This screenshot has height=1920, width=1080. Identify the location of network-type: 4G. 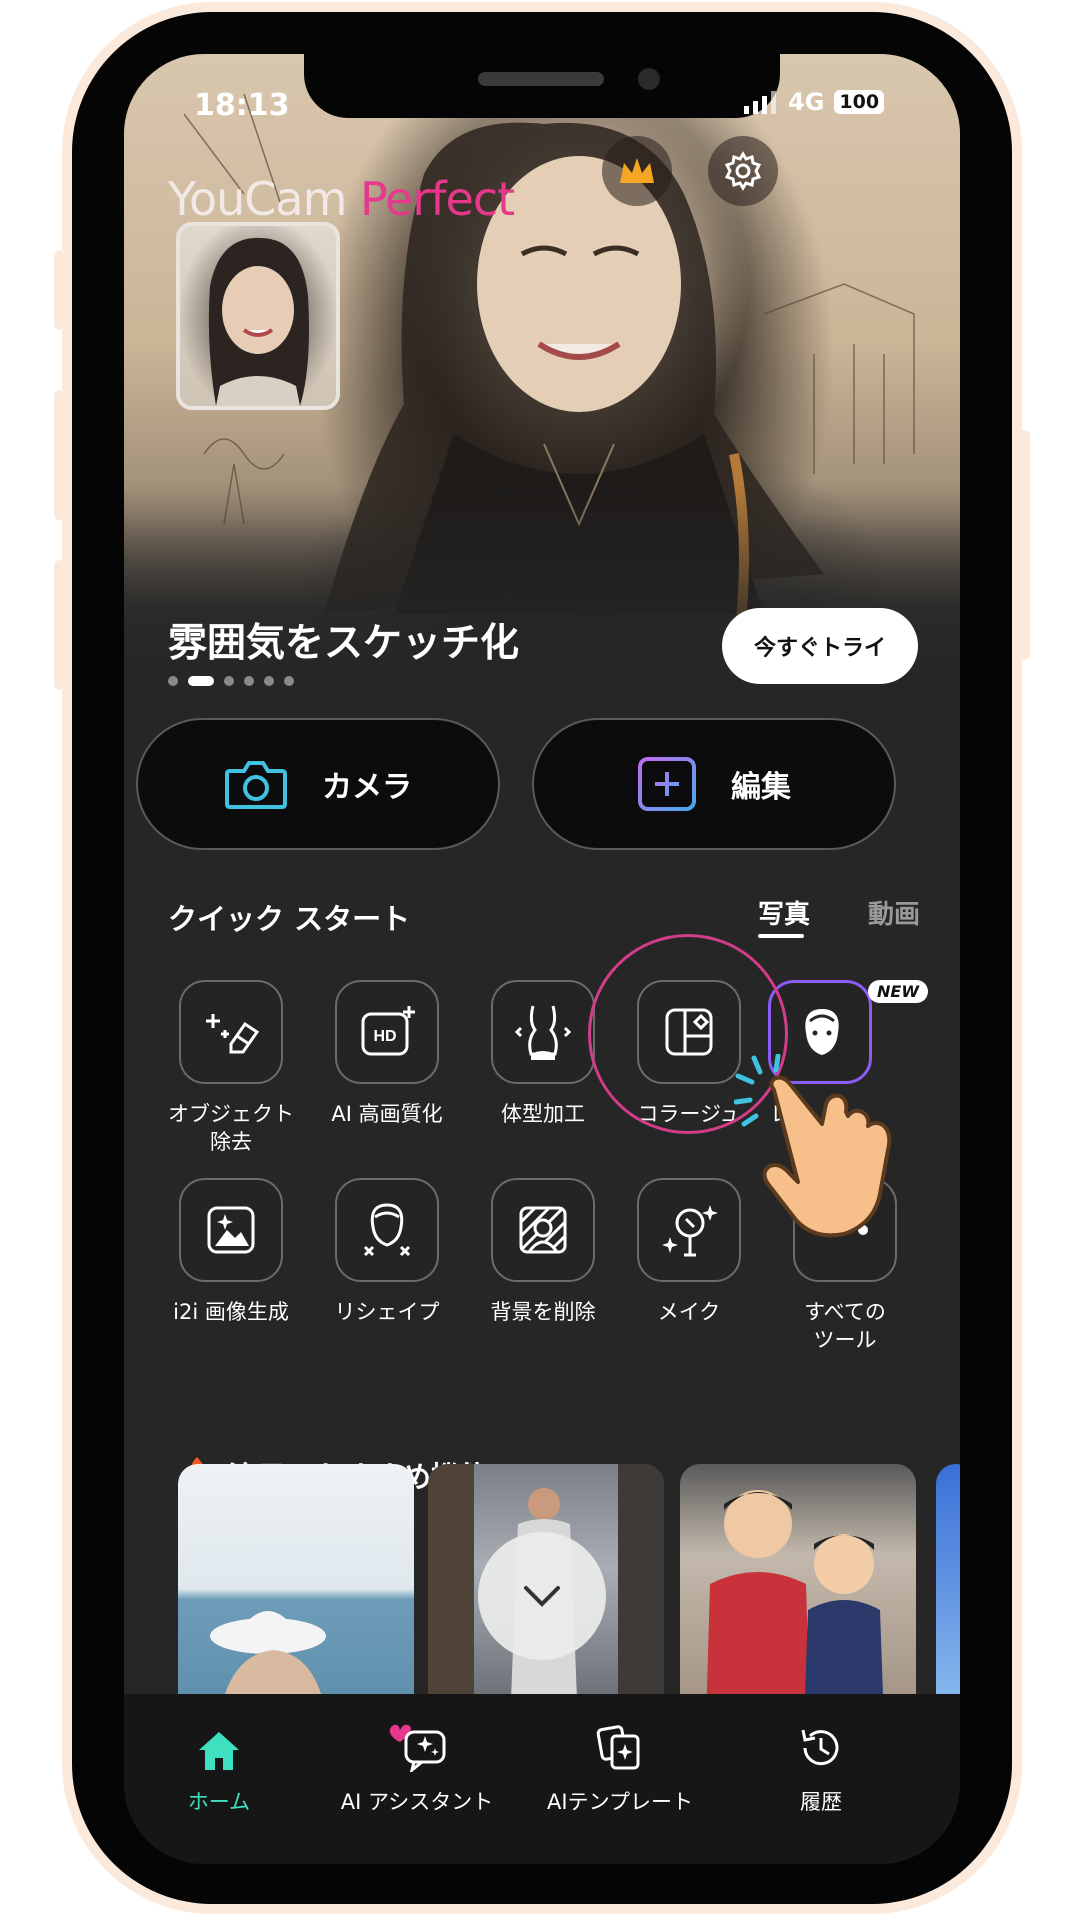
(806, 102).